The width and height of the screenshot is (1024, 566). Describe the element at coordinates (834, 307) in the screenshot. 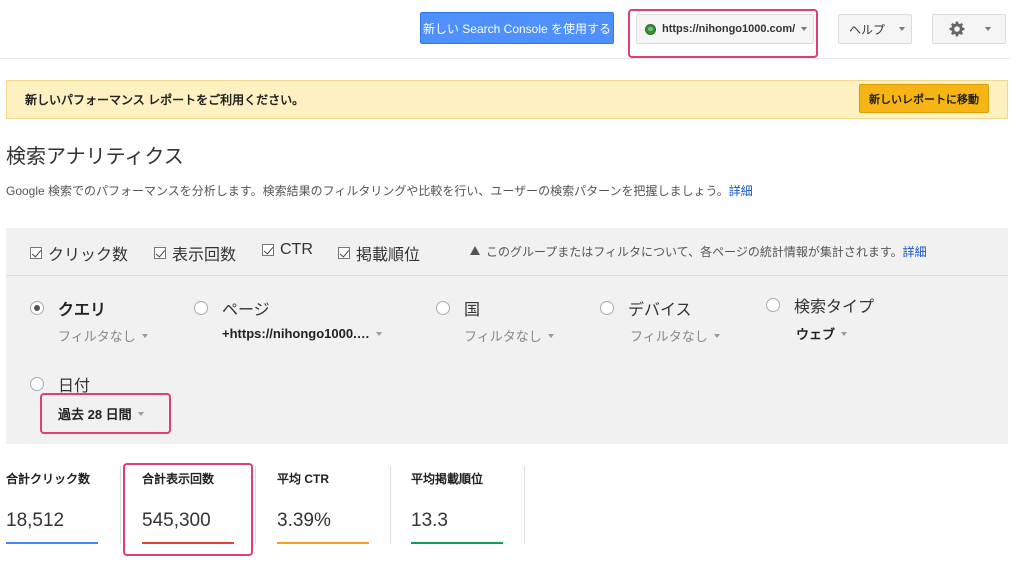

I see `dimension-label: 検索タイプ` at that location.